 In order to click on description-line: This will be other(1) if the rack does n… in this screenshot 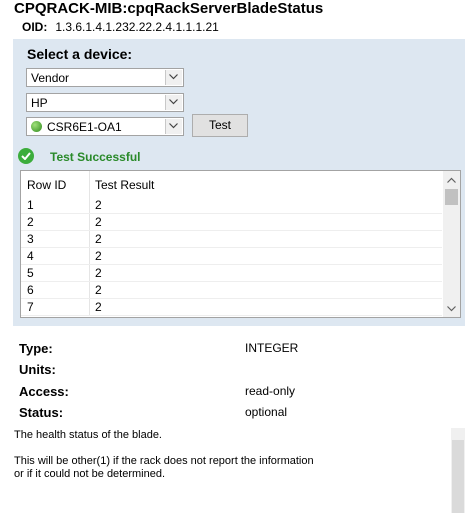, I will do `click(164, 461)`.